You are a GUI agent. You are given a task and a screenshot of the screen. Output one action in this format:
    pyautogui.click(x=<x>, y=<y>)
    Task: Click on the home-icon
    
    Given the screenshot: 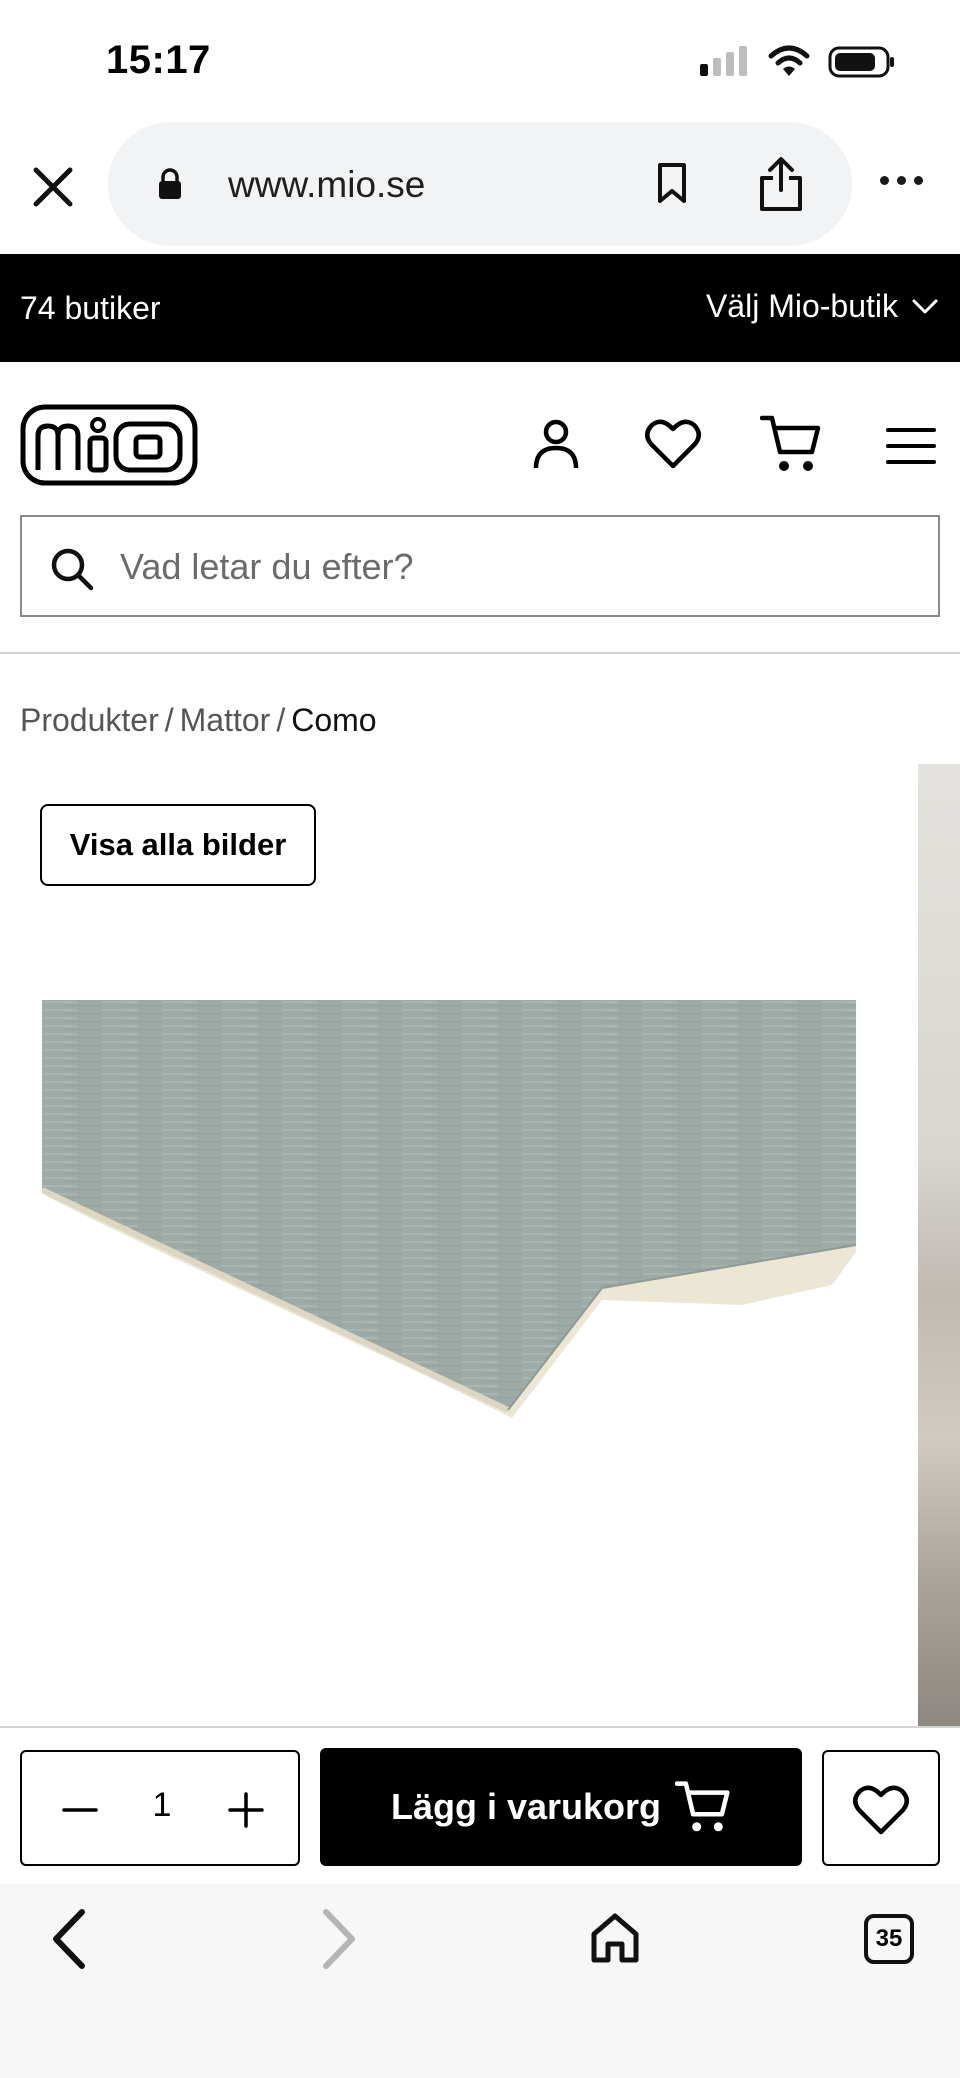 What is the action you would take?
    pyautogui.click(x=615, y=1938)
    